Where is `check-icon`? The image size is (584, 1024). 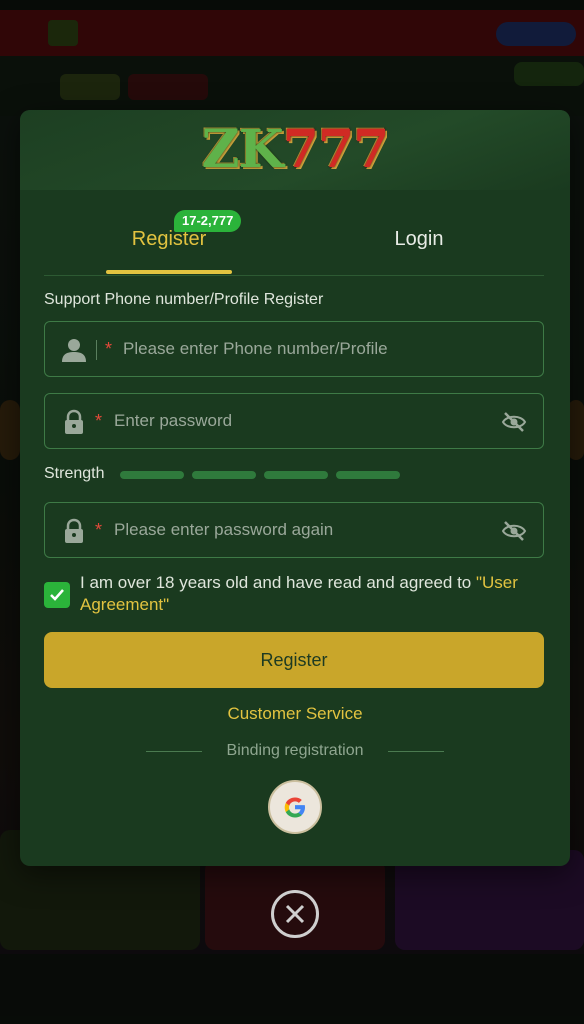 check-icon is located at coordinates (57, 595).